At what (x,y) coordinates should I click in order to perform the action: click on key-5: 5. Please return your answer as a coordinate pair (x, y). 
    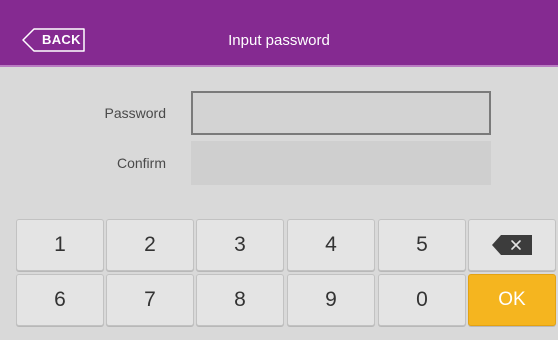
    Looking at the image, I should click on (422, 245).